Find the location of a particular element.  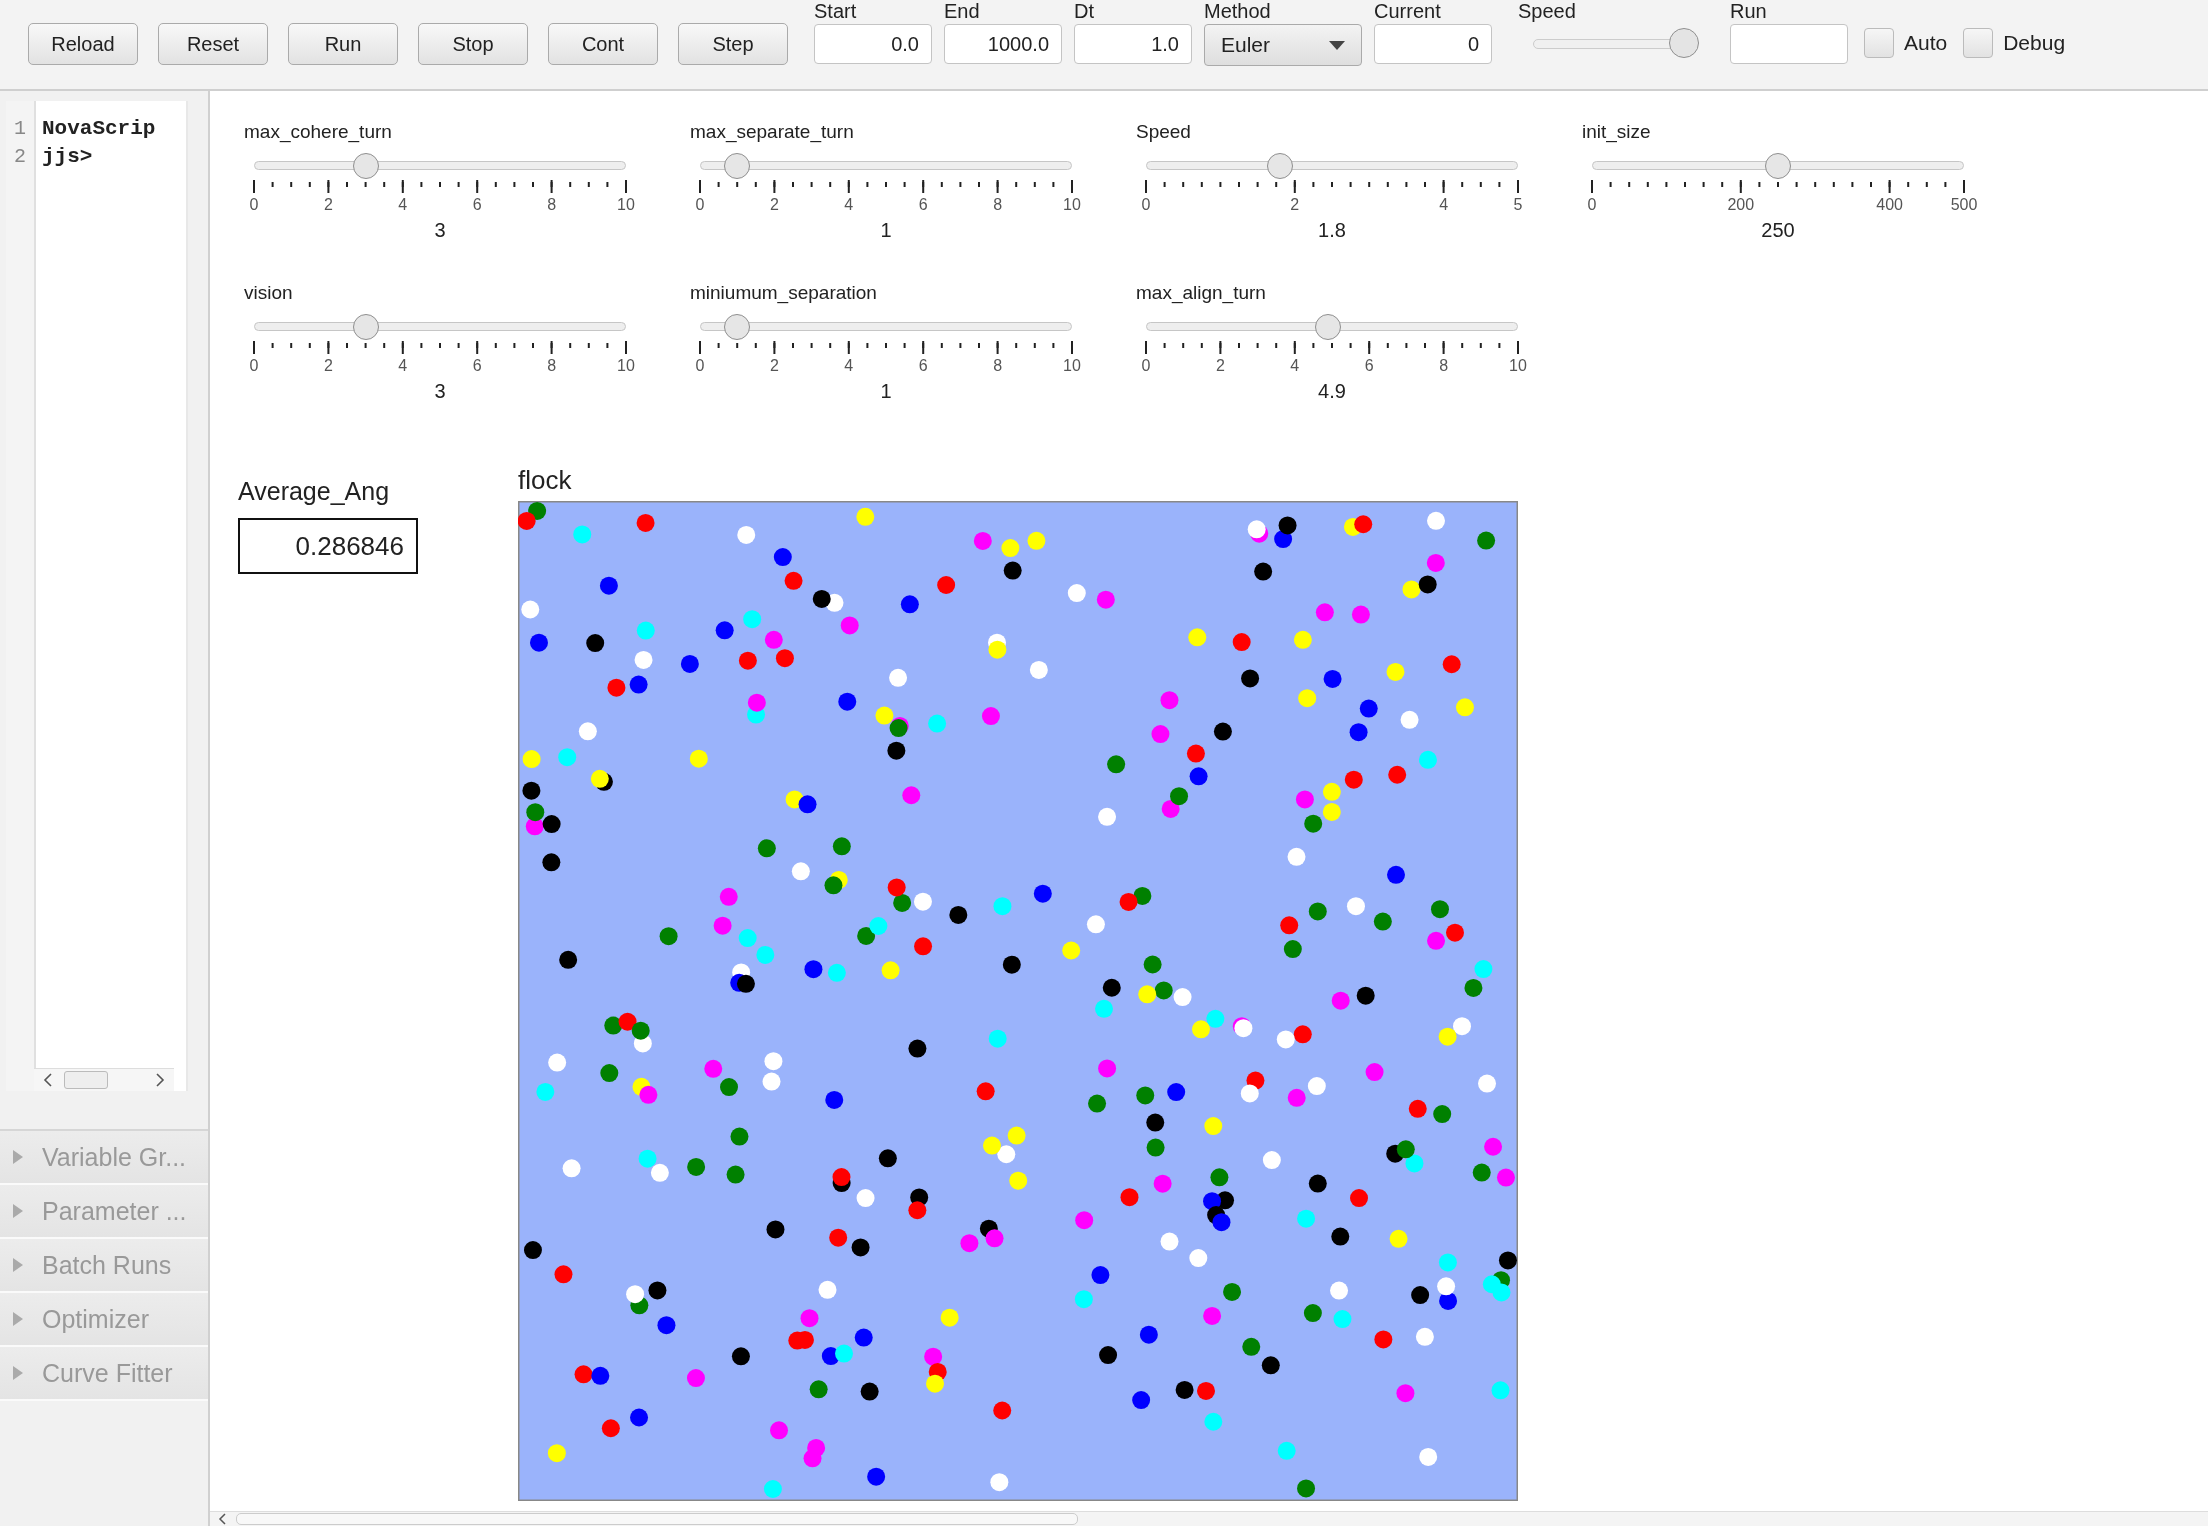

input-field: 0 is located at coordinates (1433, 44).